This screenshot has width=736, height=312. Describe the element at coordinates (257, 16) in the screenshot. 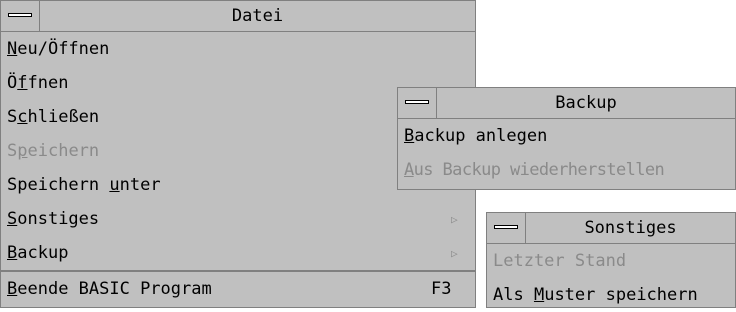

I see `datei-menu-title: Datei` at that location.